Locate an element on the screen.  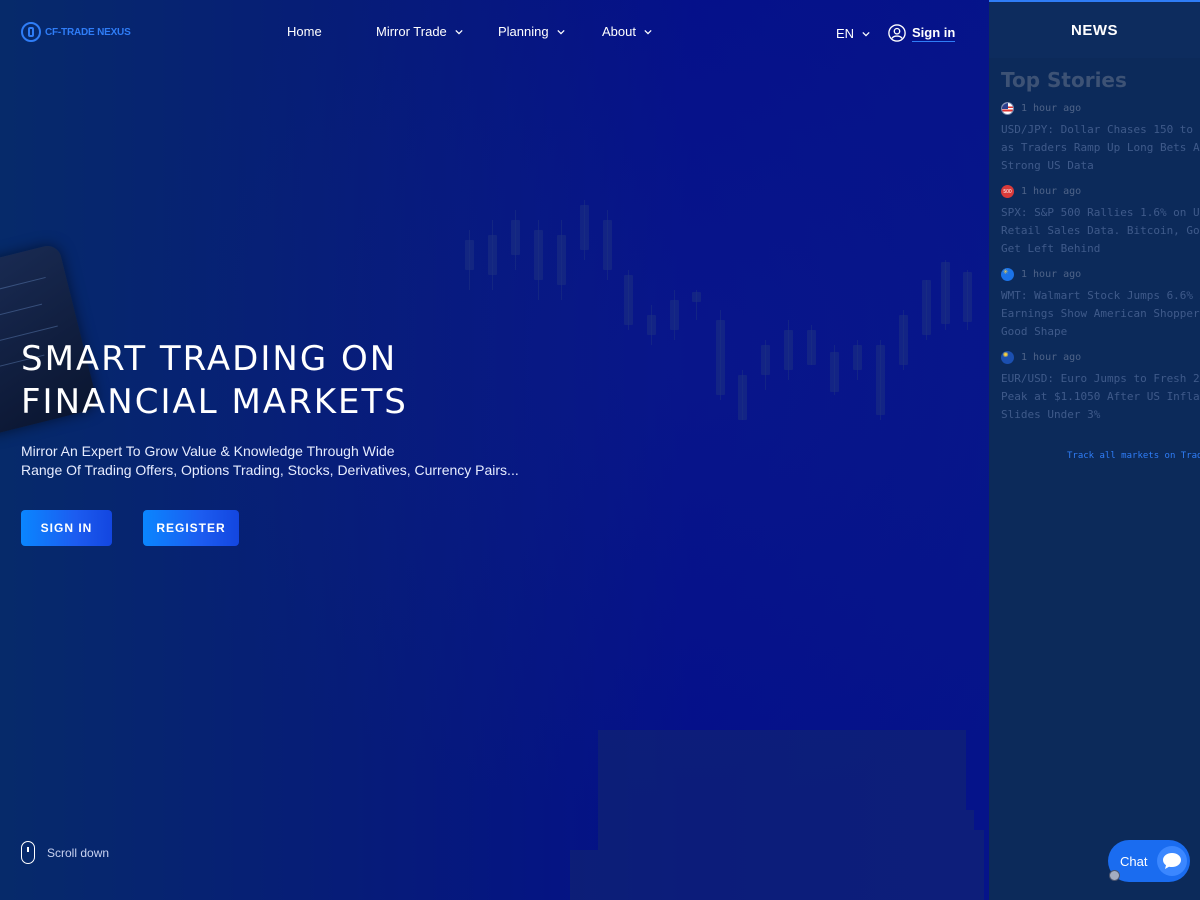
hero-title-line-2: FINANCIAL MARKETS is located at coordinates (214, 402).